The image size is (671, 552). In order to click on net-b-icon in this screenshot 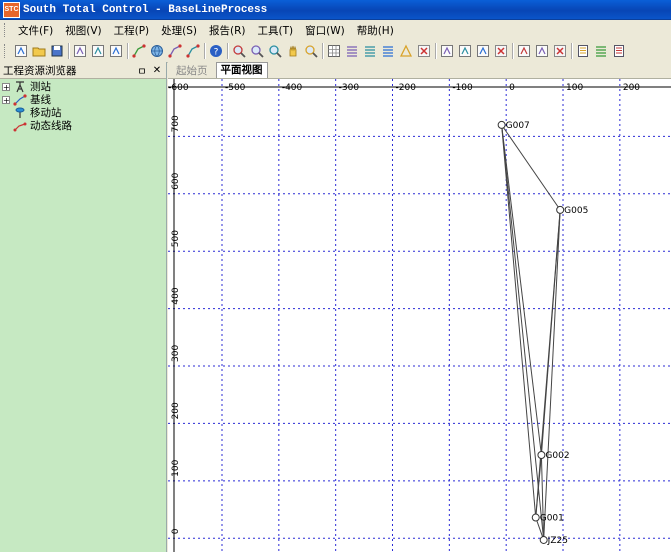, I will do `click(465, 51)`.